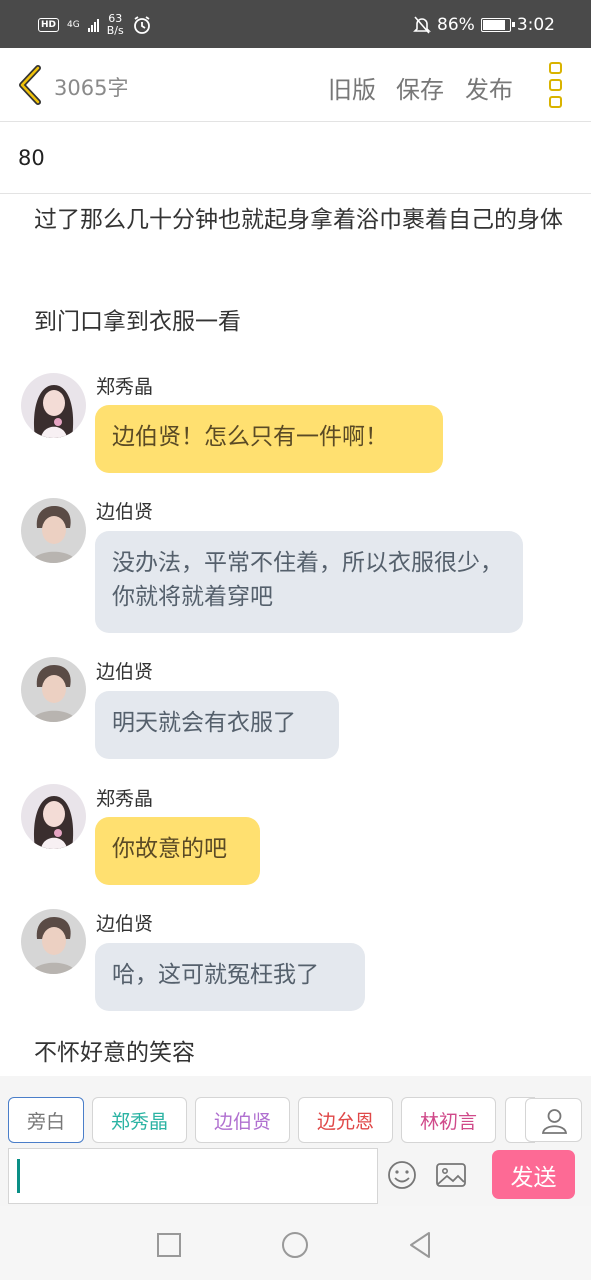  What do you see at coordinates (456, 25) in the screenshot?
I see `battery-percent: 86%` at bounding box center [456, 25].